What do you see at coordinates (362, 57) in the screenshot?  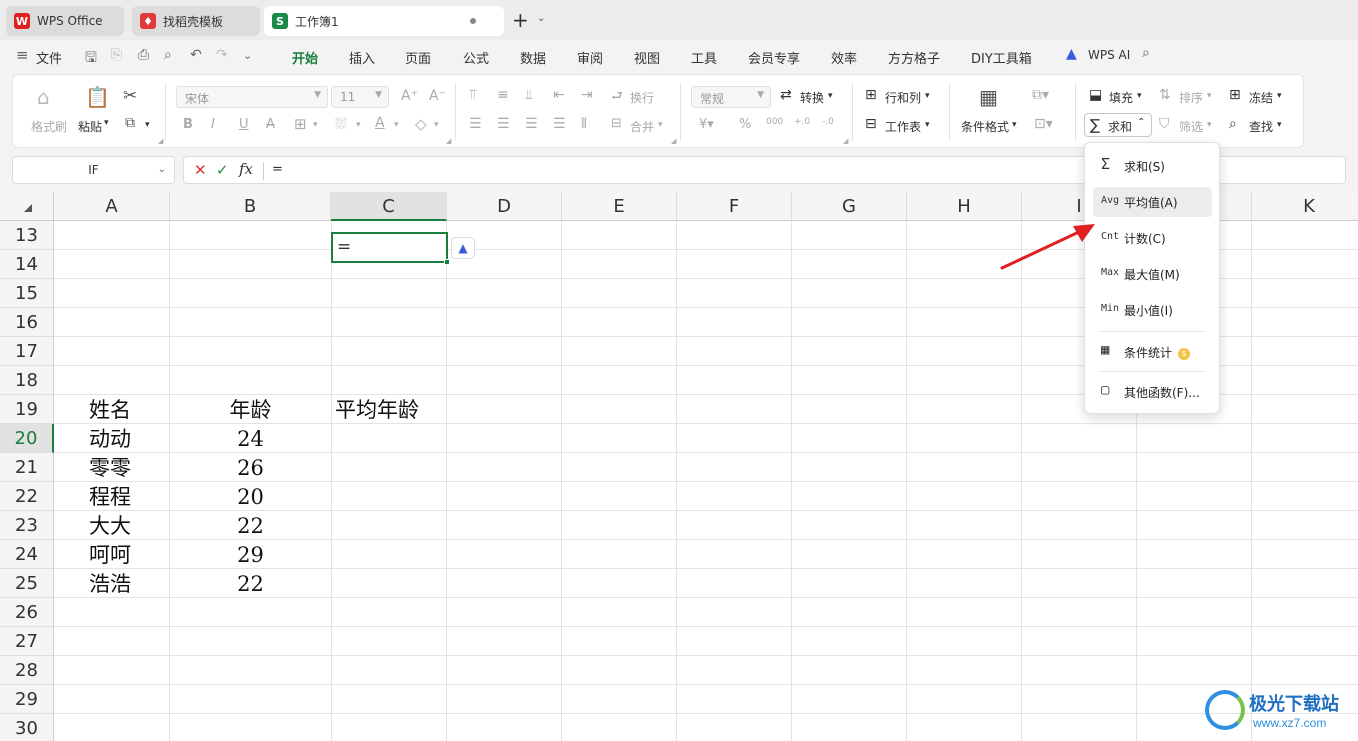 I see `menu-insert: 插入` at bounding box center [362, 57].